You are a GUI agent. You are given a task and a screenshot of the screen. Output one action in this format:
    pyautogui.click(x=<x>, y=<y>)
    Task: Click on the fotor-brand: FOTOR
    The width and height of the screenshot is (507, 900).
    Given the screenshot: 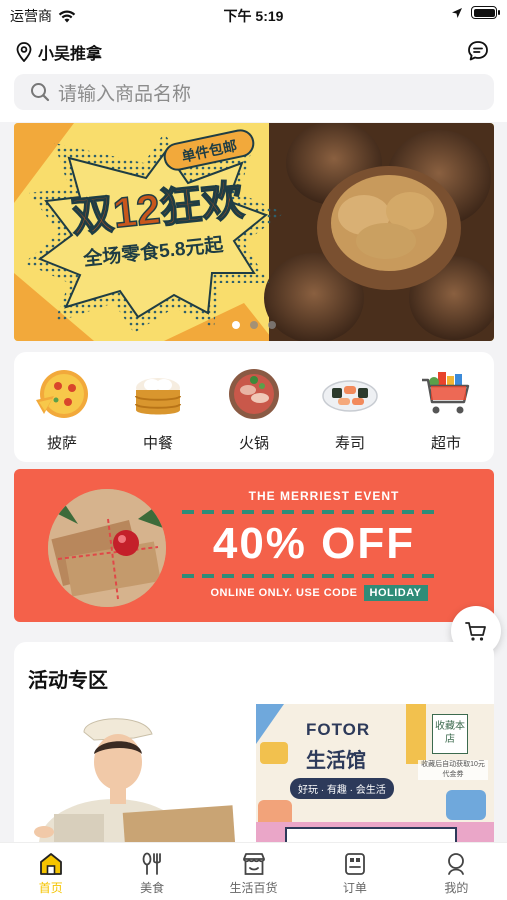 What is the action you would take?
    pyautogui.click(x=338, y=729)
    